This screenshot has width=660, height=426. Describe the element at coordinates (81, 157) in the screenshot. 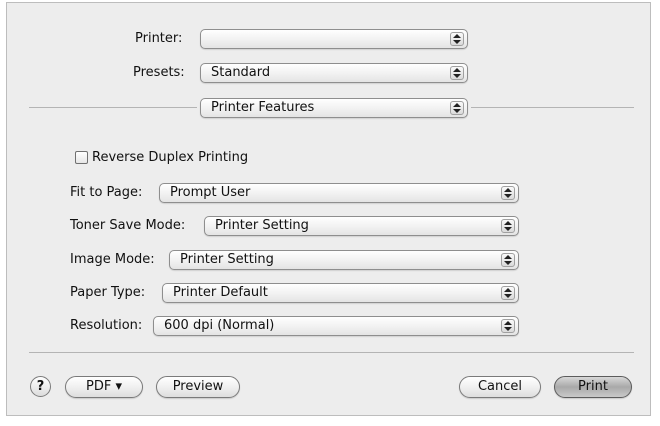

I see `reverse-duplex-checkbox` at that location.